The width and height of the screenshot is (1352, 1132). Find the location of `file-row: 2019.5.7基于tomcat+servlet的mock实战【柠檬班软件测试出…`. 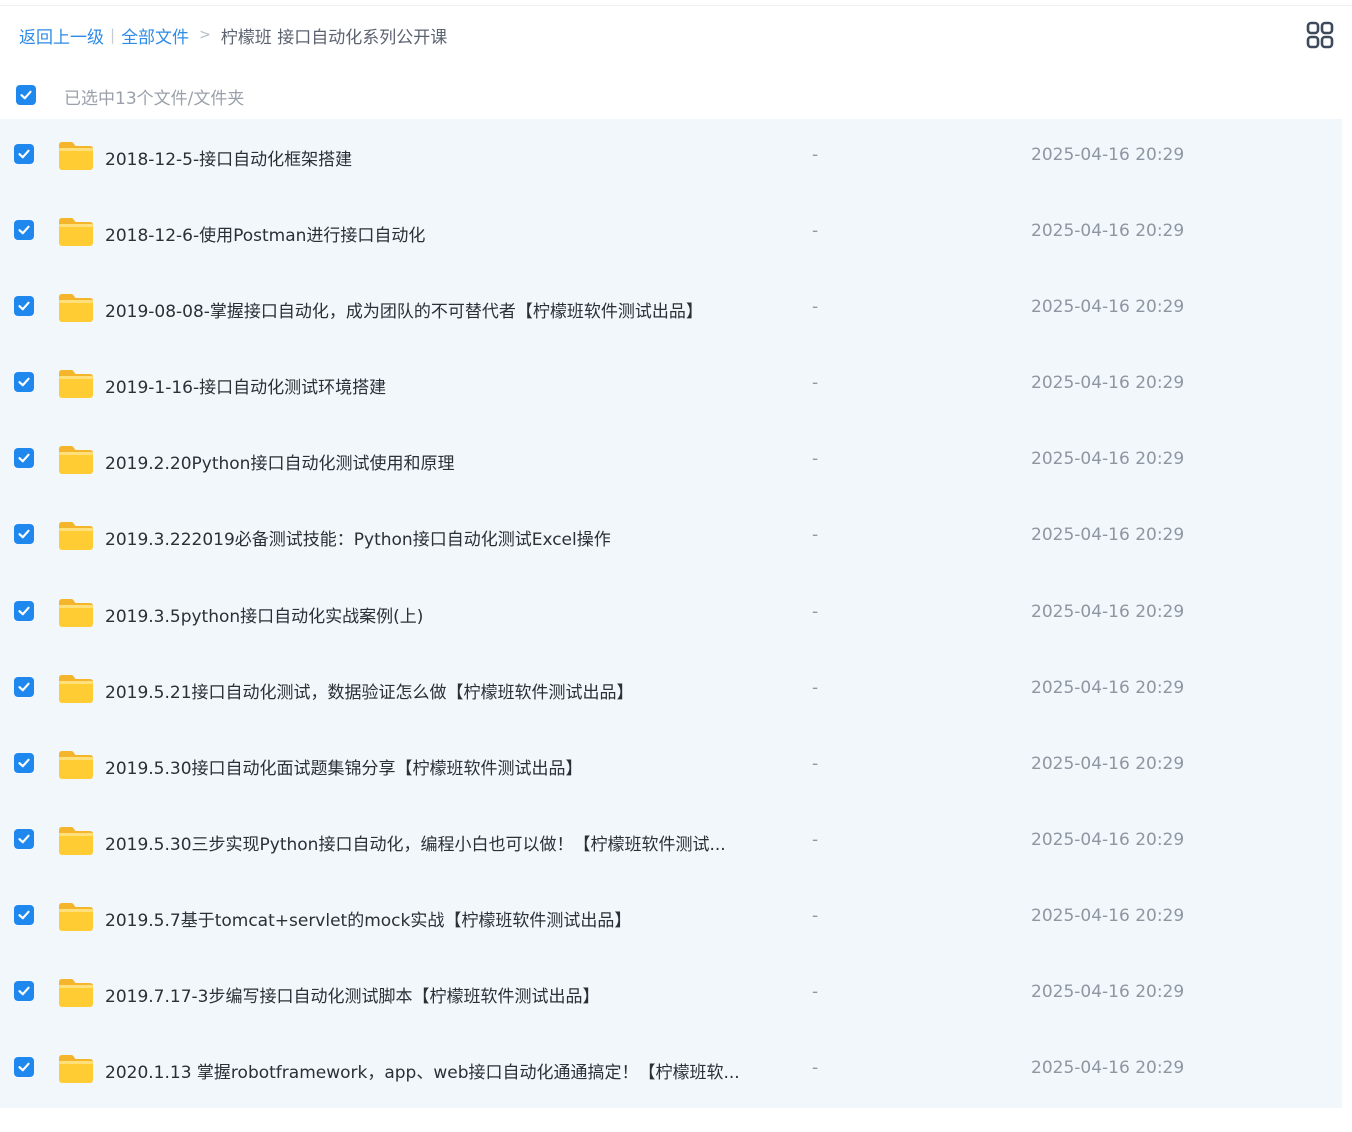

file-row: 2019.5.7基于tomcat+servlet的mock实战【柠檬班软件测试出… is located at coordinates (671, 918).